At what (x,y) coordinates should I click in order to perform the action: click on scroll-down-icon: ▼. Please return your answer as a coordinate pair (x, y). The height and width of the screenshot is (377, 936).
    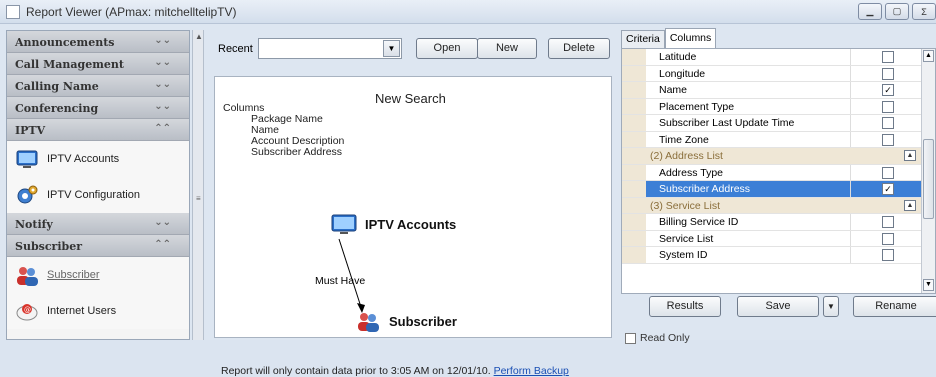
    Looking at the image, I should click on (928, 285).